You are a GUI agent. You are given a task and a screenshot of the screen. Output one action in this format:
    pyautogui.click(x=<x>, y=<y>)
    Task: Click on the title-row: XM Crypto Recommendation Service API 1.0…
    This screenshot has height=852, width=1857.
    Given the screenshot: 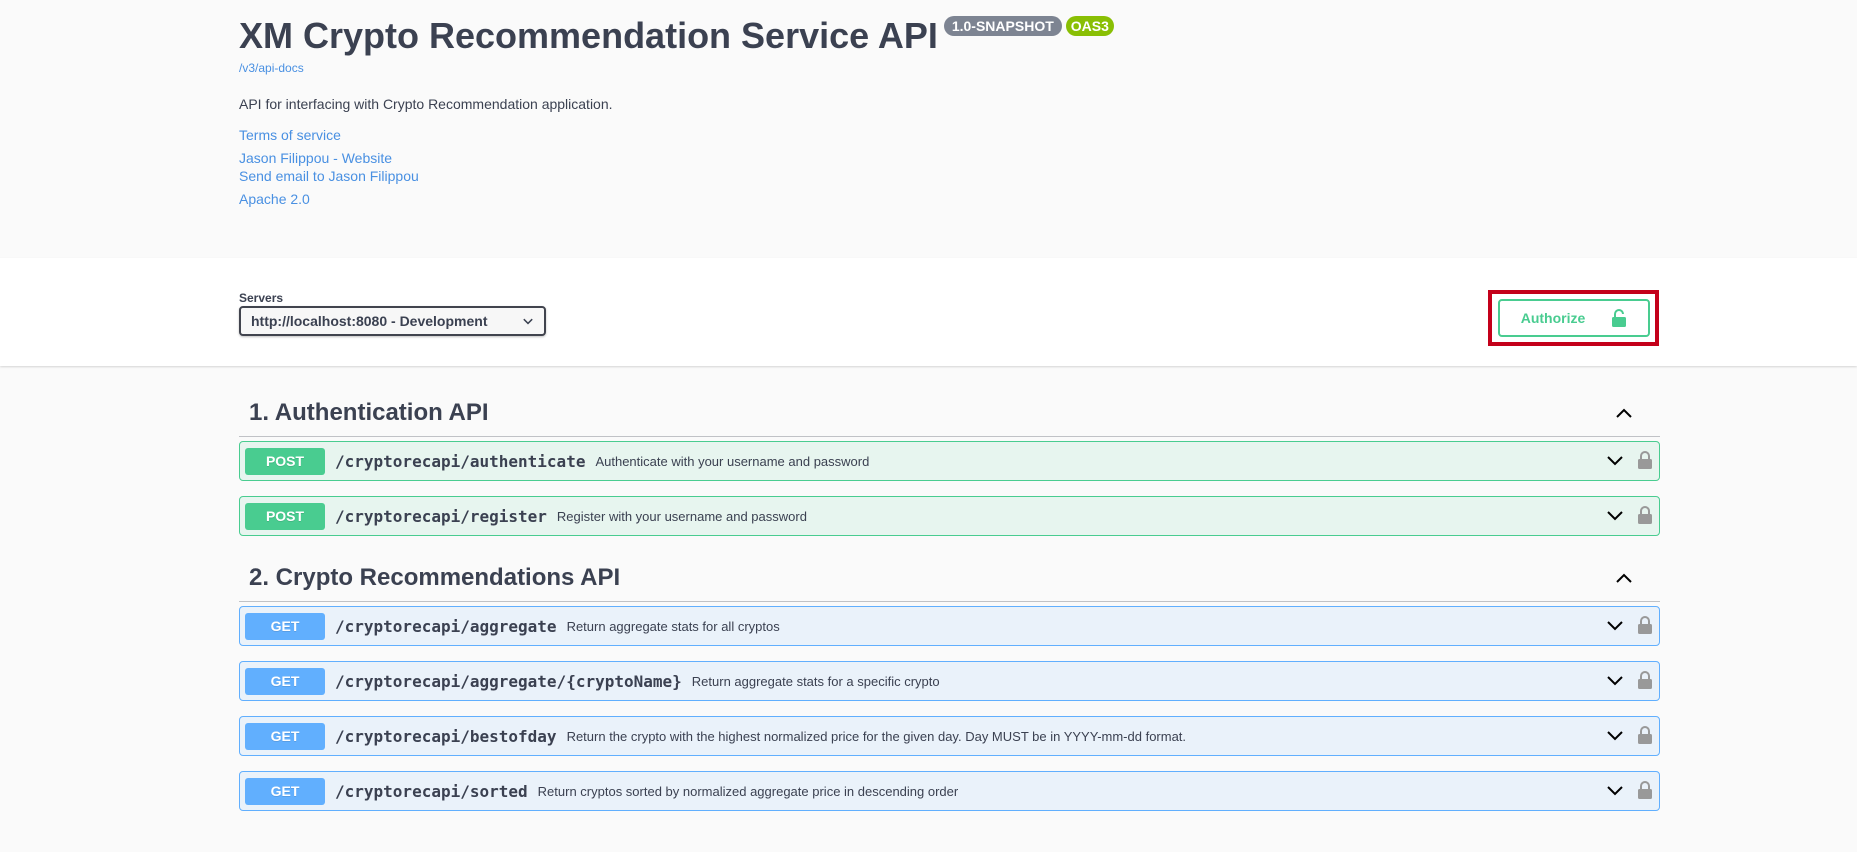 What is the action you would take?
    pyautogui.click(x=676, y=36)
    